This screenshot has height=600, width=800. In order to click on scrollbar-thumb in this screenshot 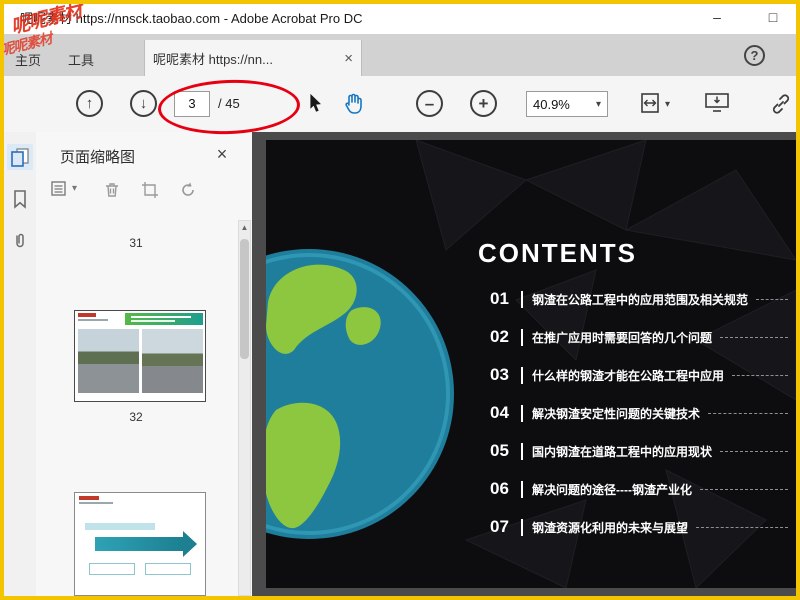, I will do `click(244, 299)`.